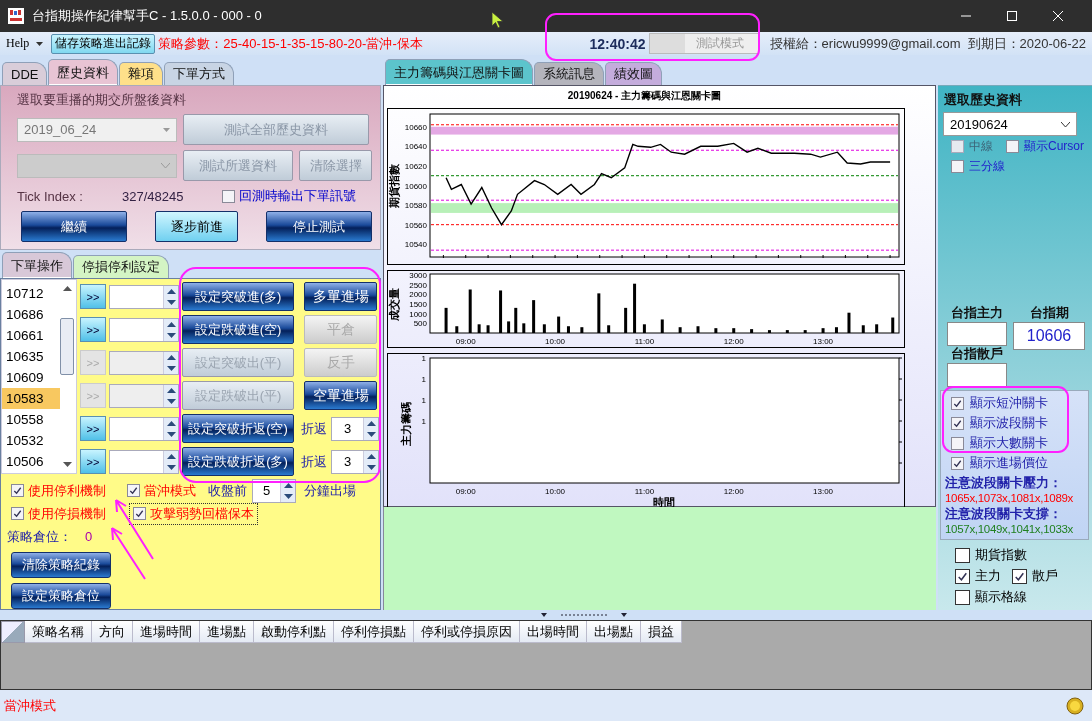  What do you see at coordinates (83, 72) in the screenshot?
I see `tab: 歷史資料` at bounding box center [83, 72].